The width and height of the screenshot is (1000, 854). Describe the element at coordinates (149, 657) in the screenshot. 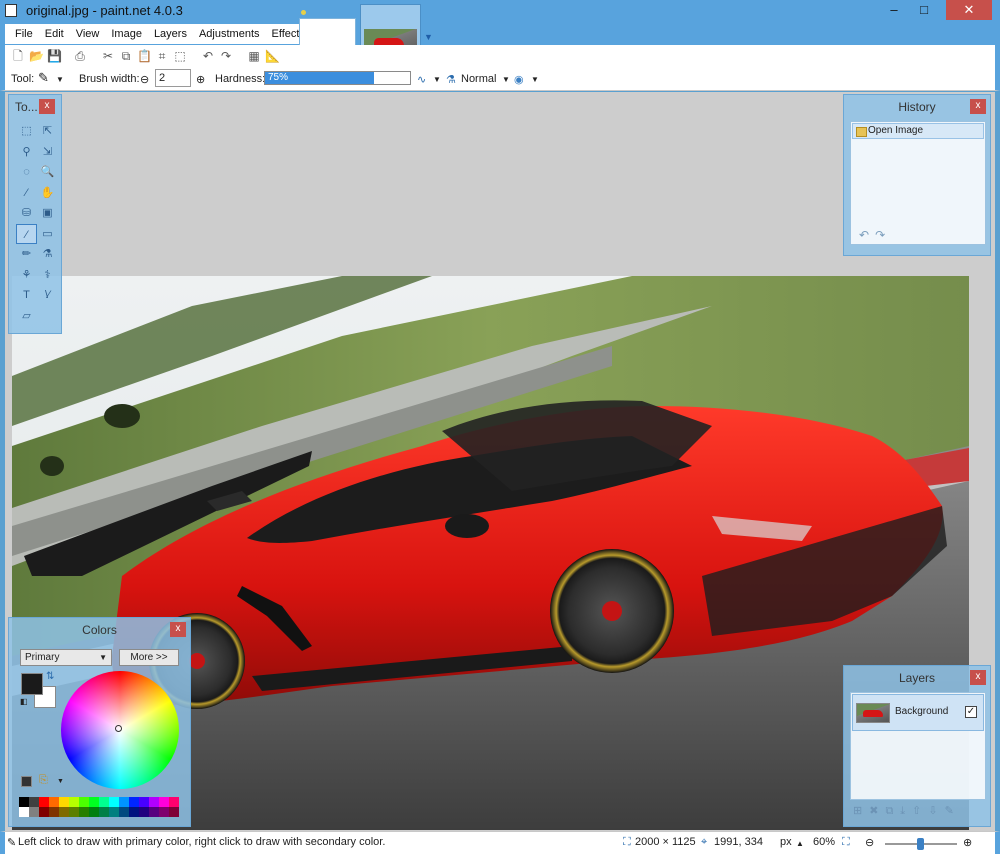

I see `more-colors-button: More >>` at that location.